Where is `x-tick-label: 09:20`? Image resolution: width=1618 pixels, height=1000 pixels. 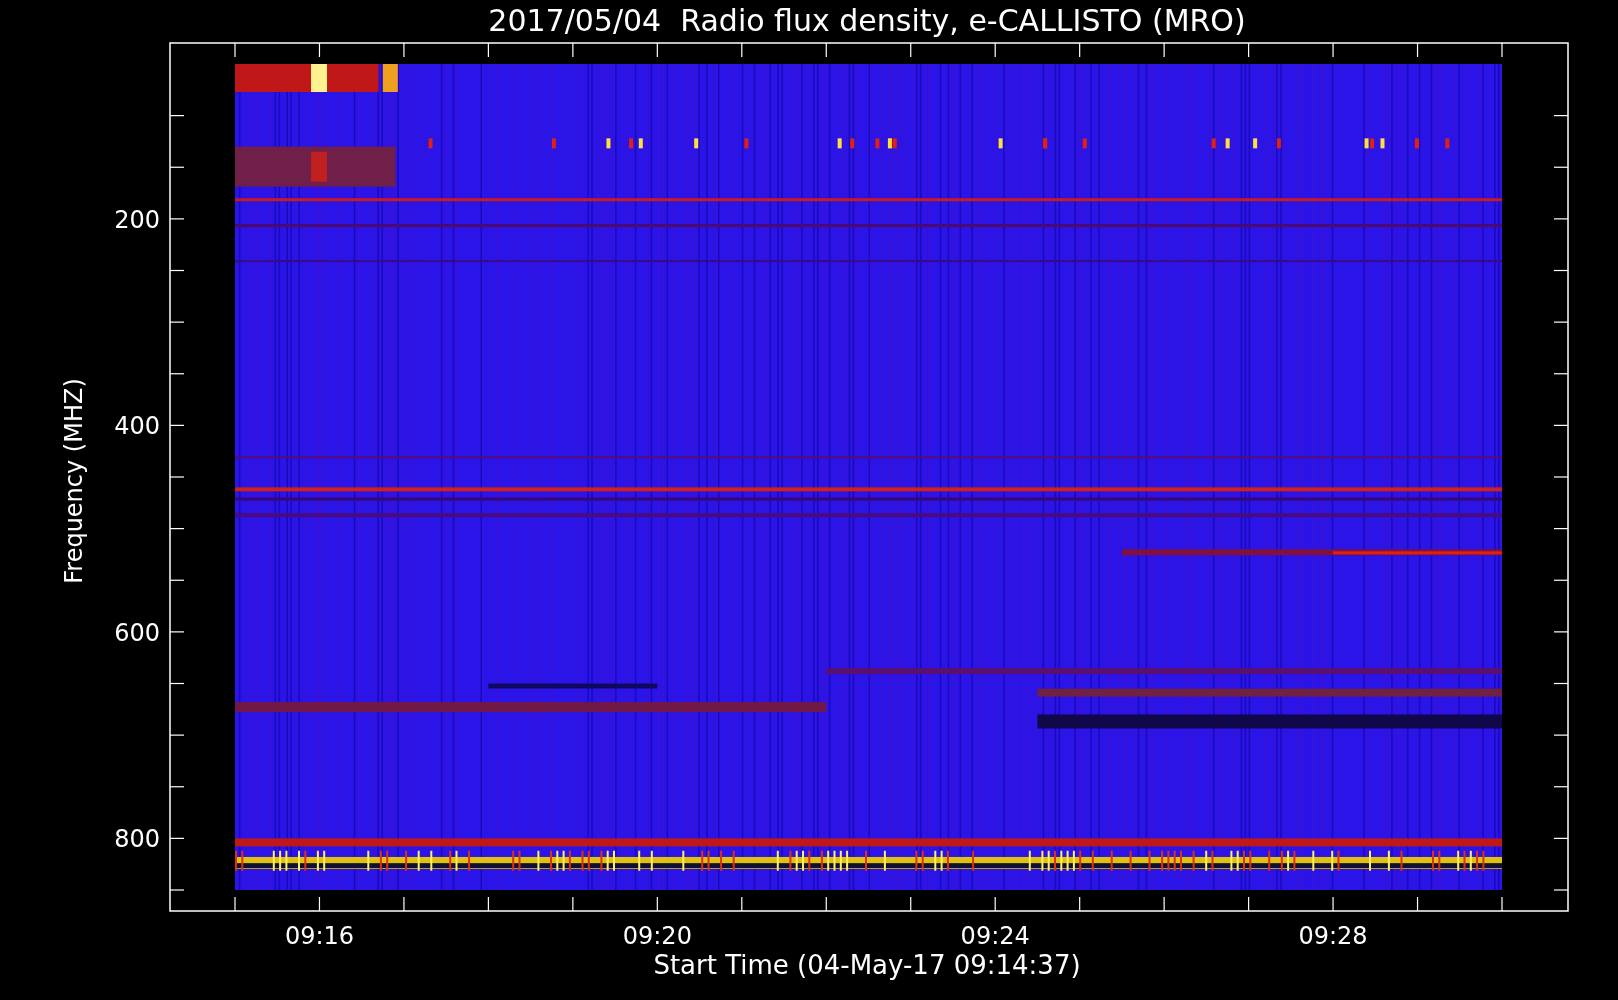
x-tick-label: 09:20 is located at coordinates (657, 936).